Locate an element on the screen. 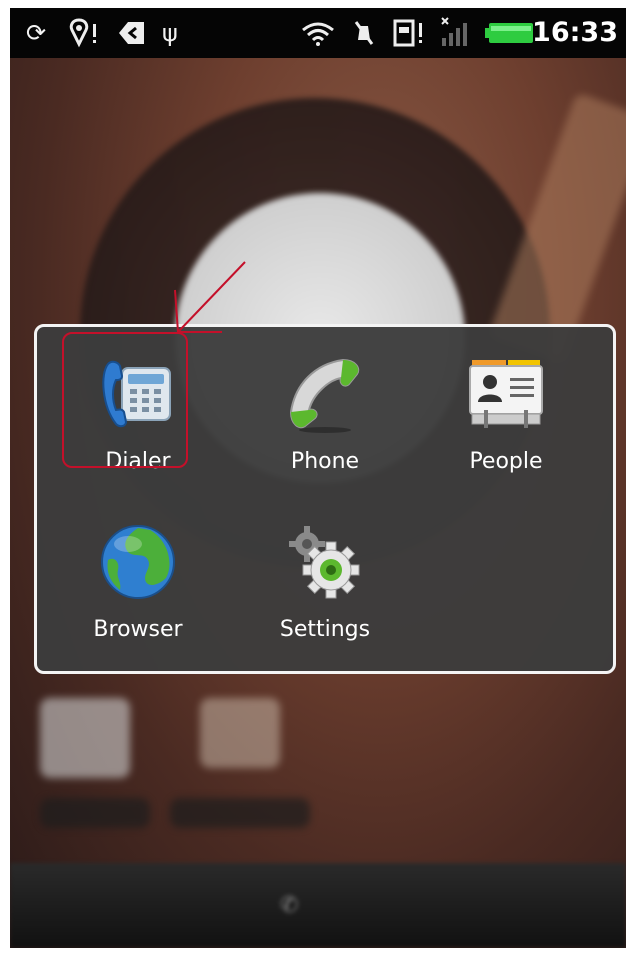 The height and width of the screenshot is (954, 634). status-bar-time: 16:33 is located at coordinates (575, 32).